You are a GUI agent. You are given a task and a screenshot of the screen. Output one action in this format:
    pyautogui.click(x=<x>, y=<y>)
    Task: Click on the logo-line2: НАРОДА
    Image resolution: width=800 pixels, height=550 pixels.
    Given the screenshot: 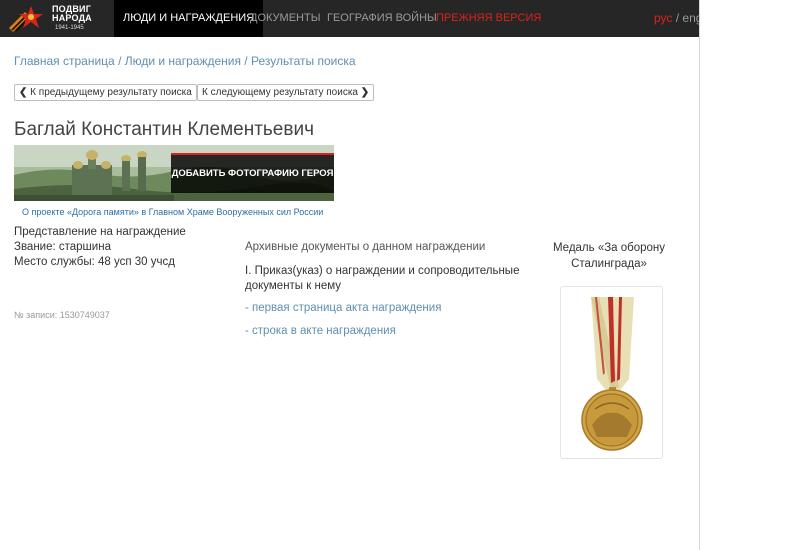 What is the action you would take?
    pyautogui.click(x=72, y=18)
    